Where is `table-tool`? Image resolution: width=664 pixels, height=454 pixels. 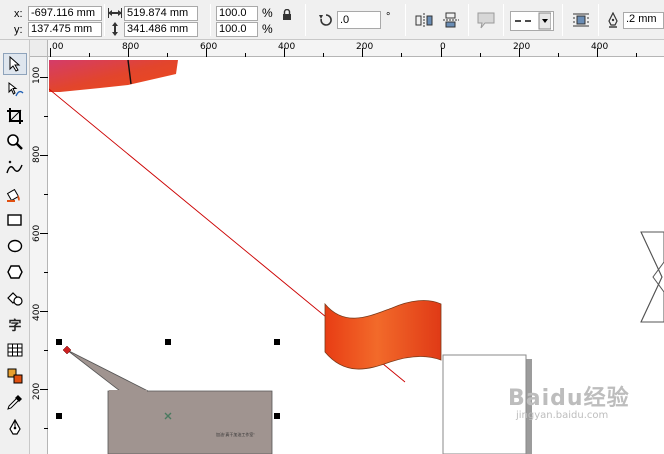 table-tool is located at coordinates (15, 350).